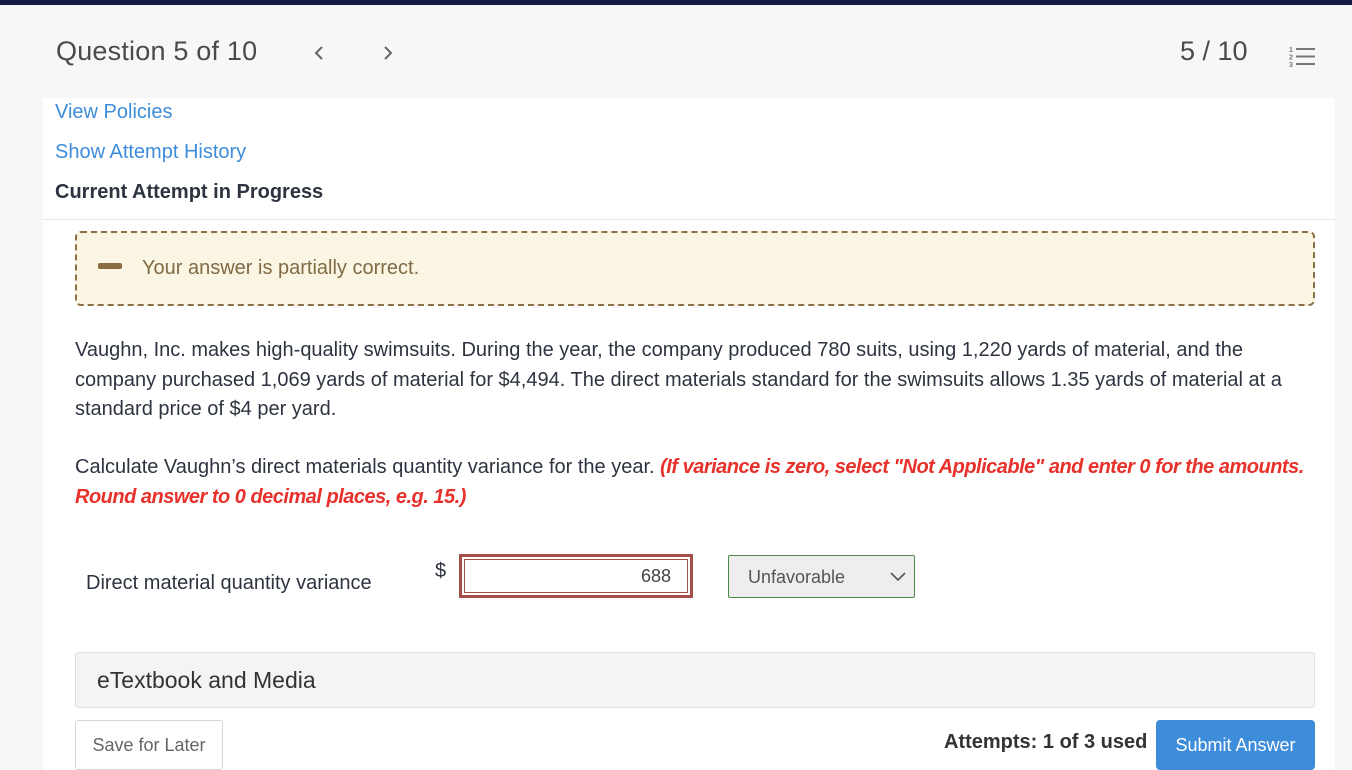 This screenshot has height=770, width=1352. I want to click on previous-question-button, so click(319, 53).